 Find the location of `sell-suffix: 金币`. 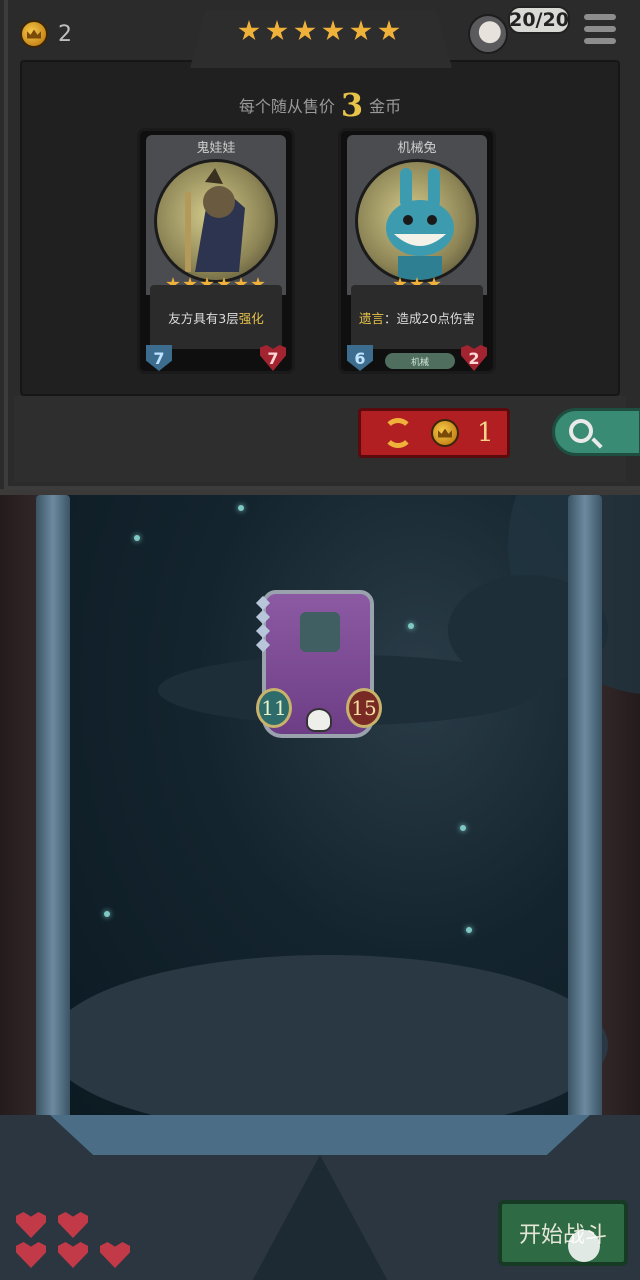

sell-suffix: 金币 is located at coordinates (385, 106).